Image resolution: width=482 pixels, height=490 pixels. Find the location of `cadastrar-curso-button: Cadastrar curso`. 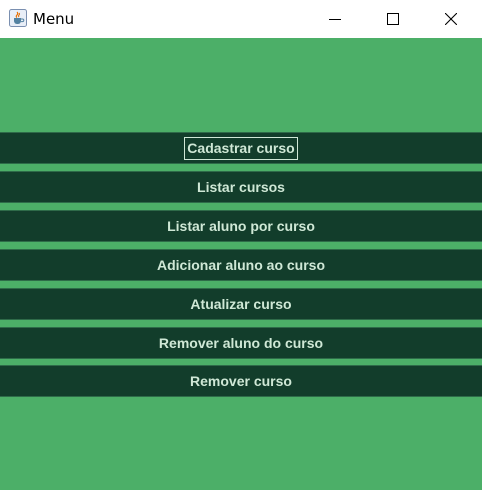

cadastrar-curso-button: Cadastrar curso is located at coordinates (241, 148).